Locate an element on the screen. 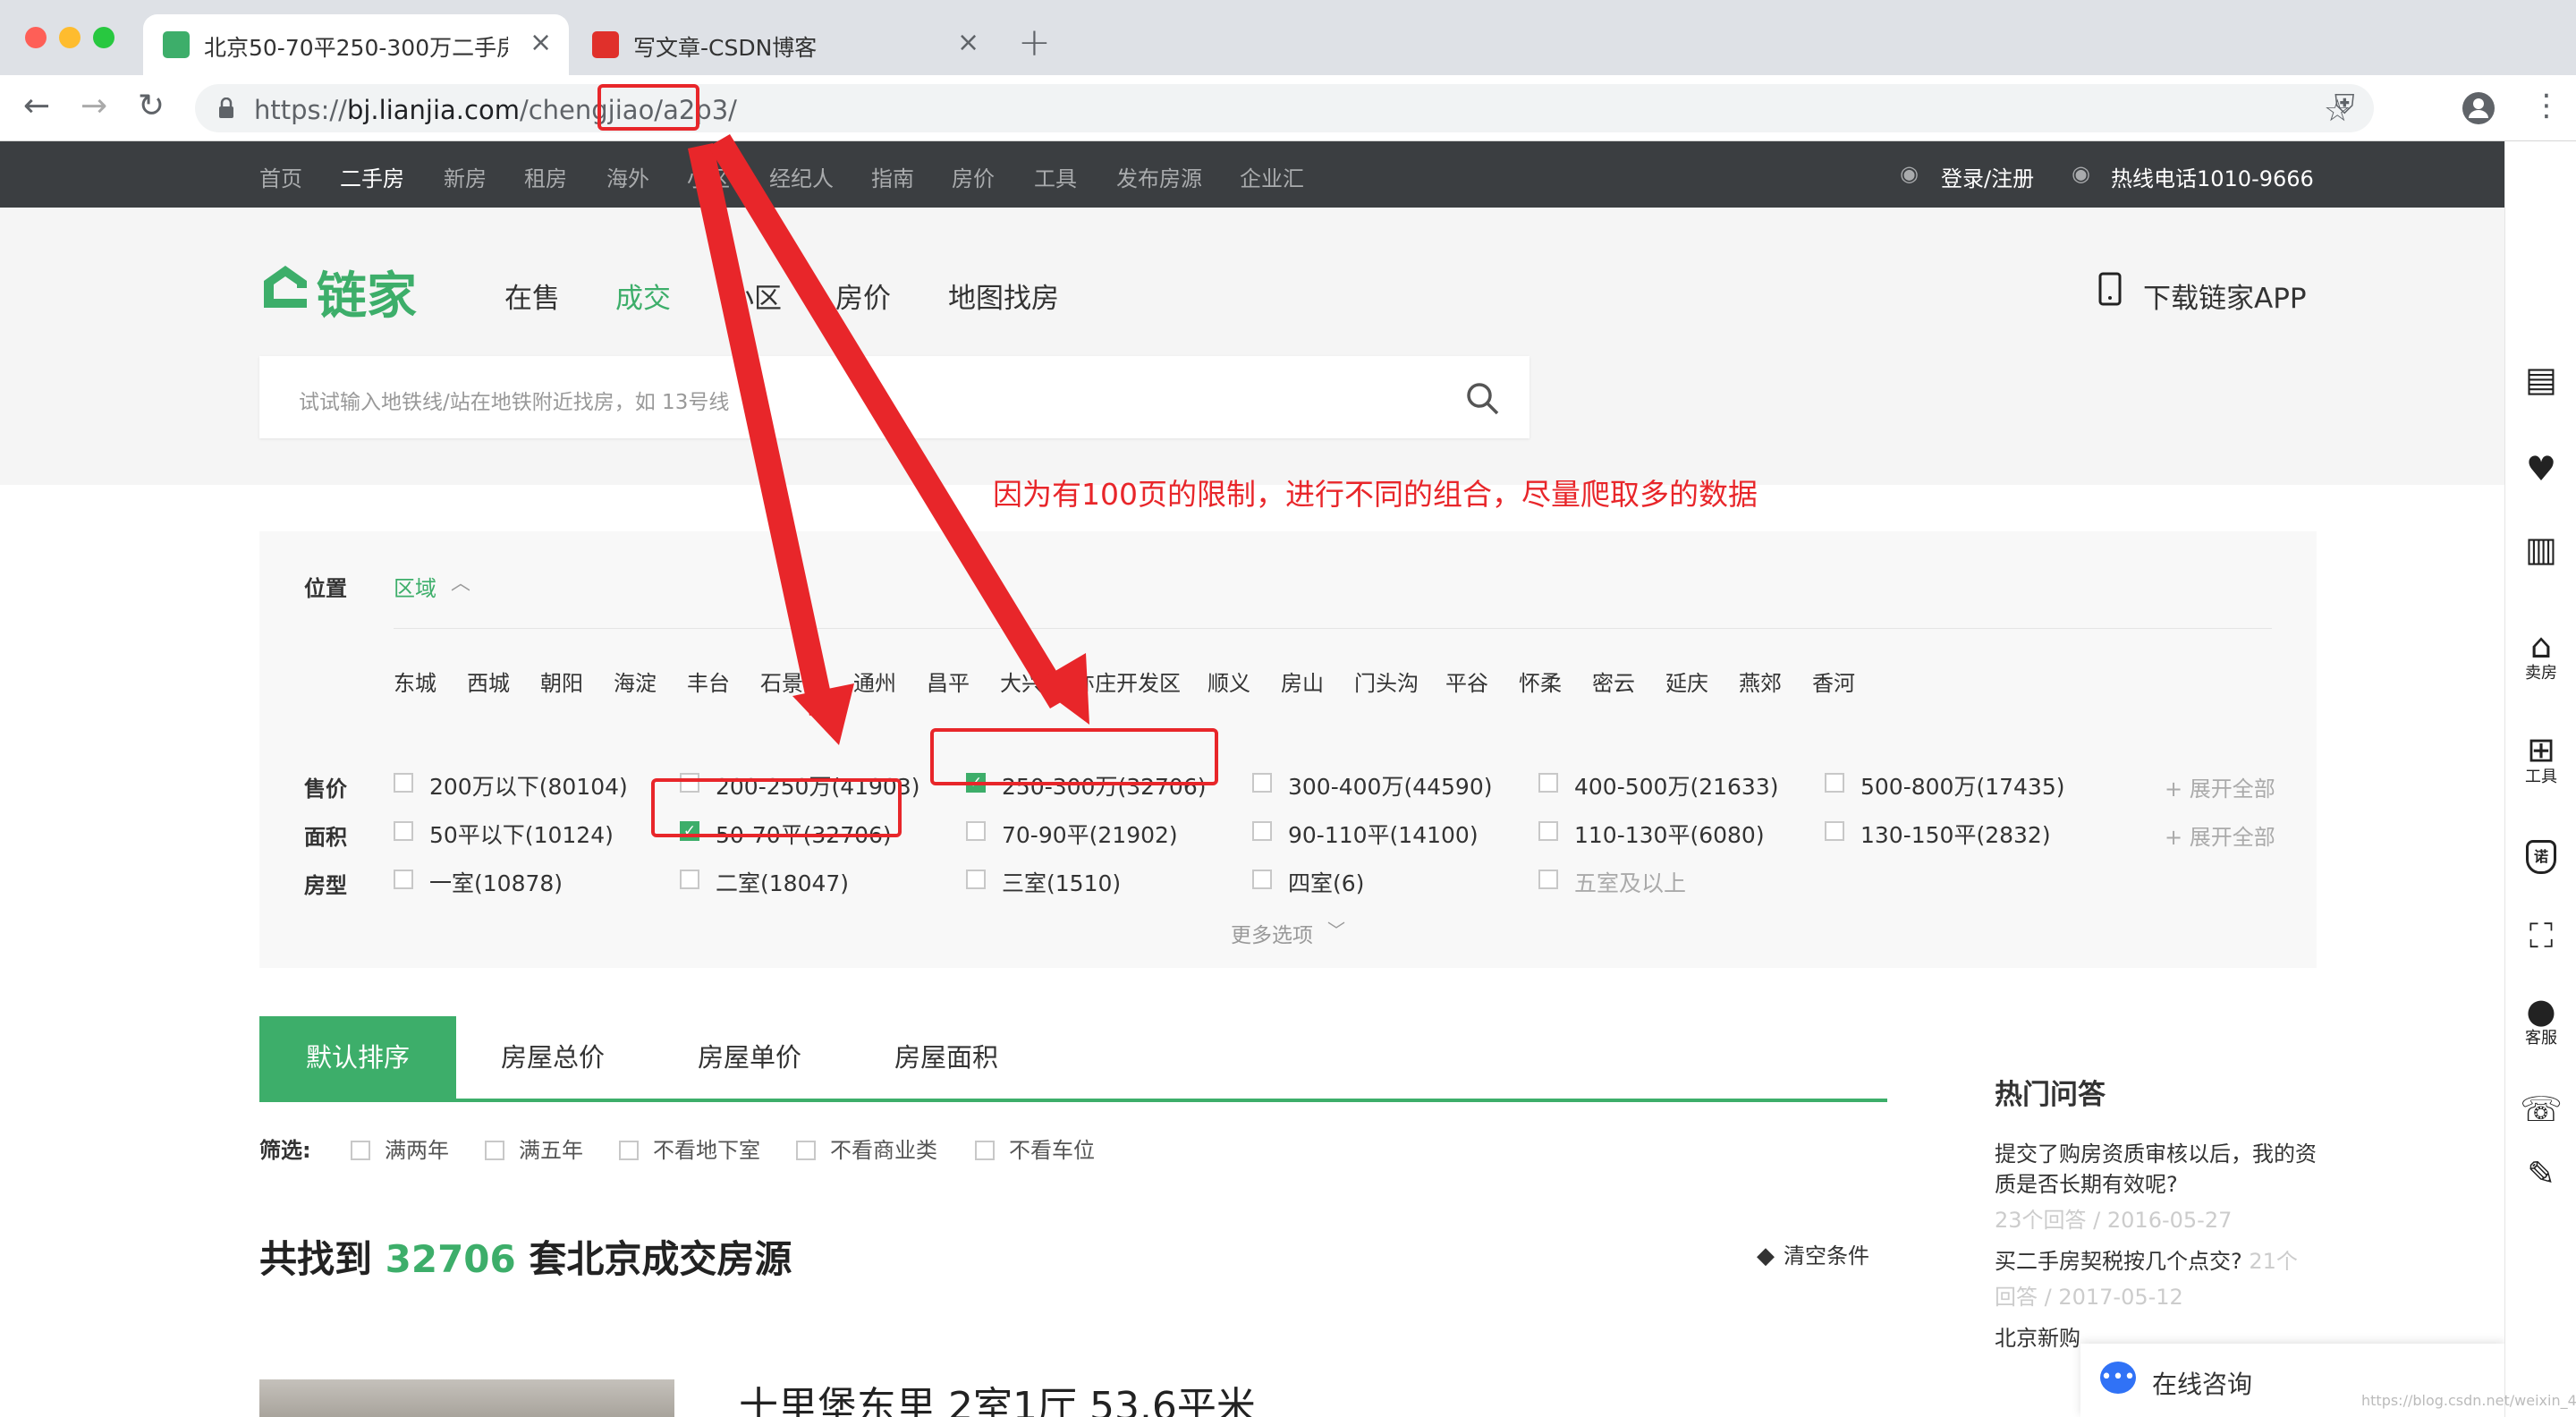  mainnav-on-sale: 在售 is located at coordinates (532, 296).